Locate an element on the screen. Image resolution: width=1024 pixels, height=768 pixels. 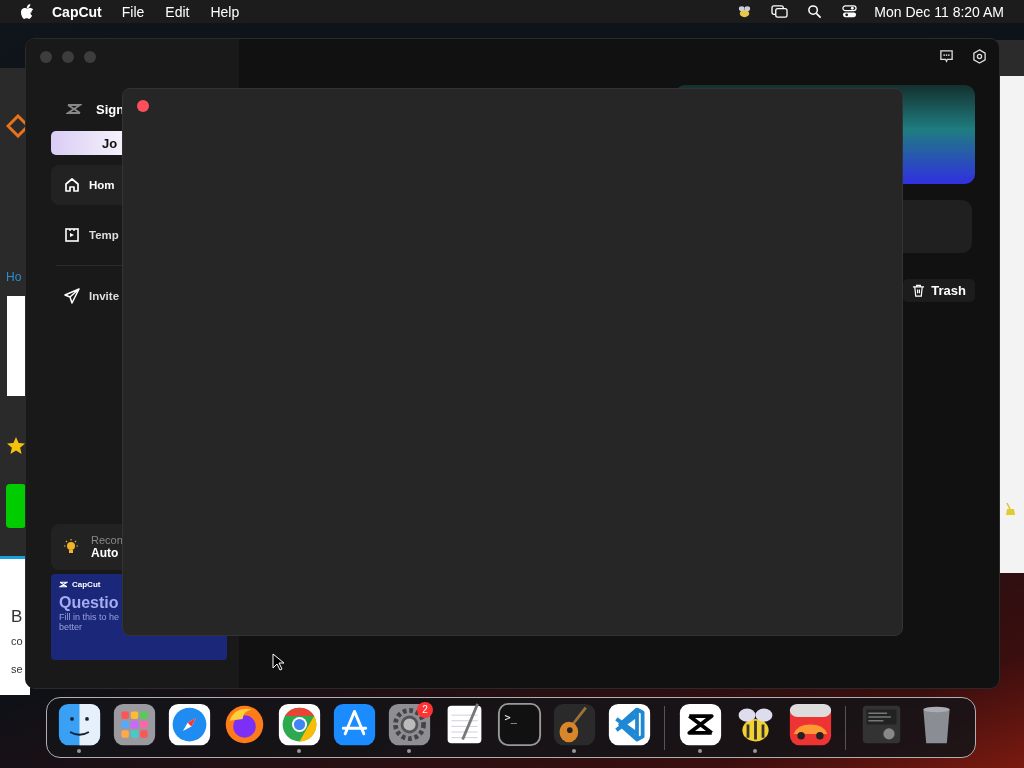
apple-icon is located at coordinates (27, 11).